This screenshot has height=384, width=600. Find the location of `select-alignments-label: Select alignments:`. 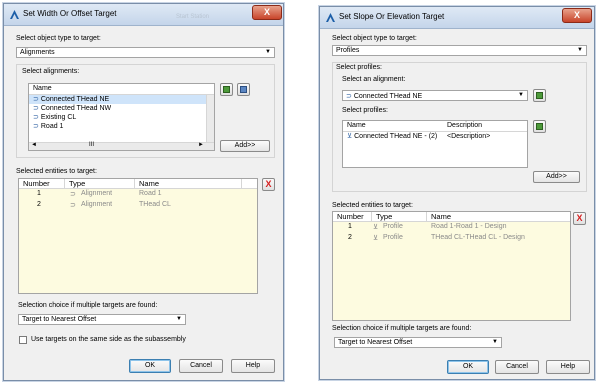

select-alignments-label: Select alignments: is located at coordinates (51, 71).